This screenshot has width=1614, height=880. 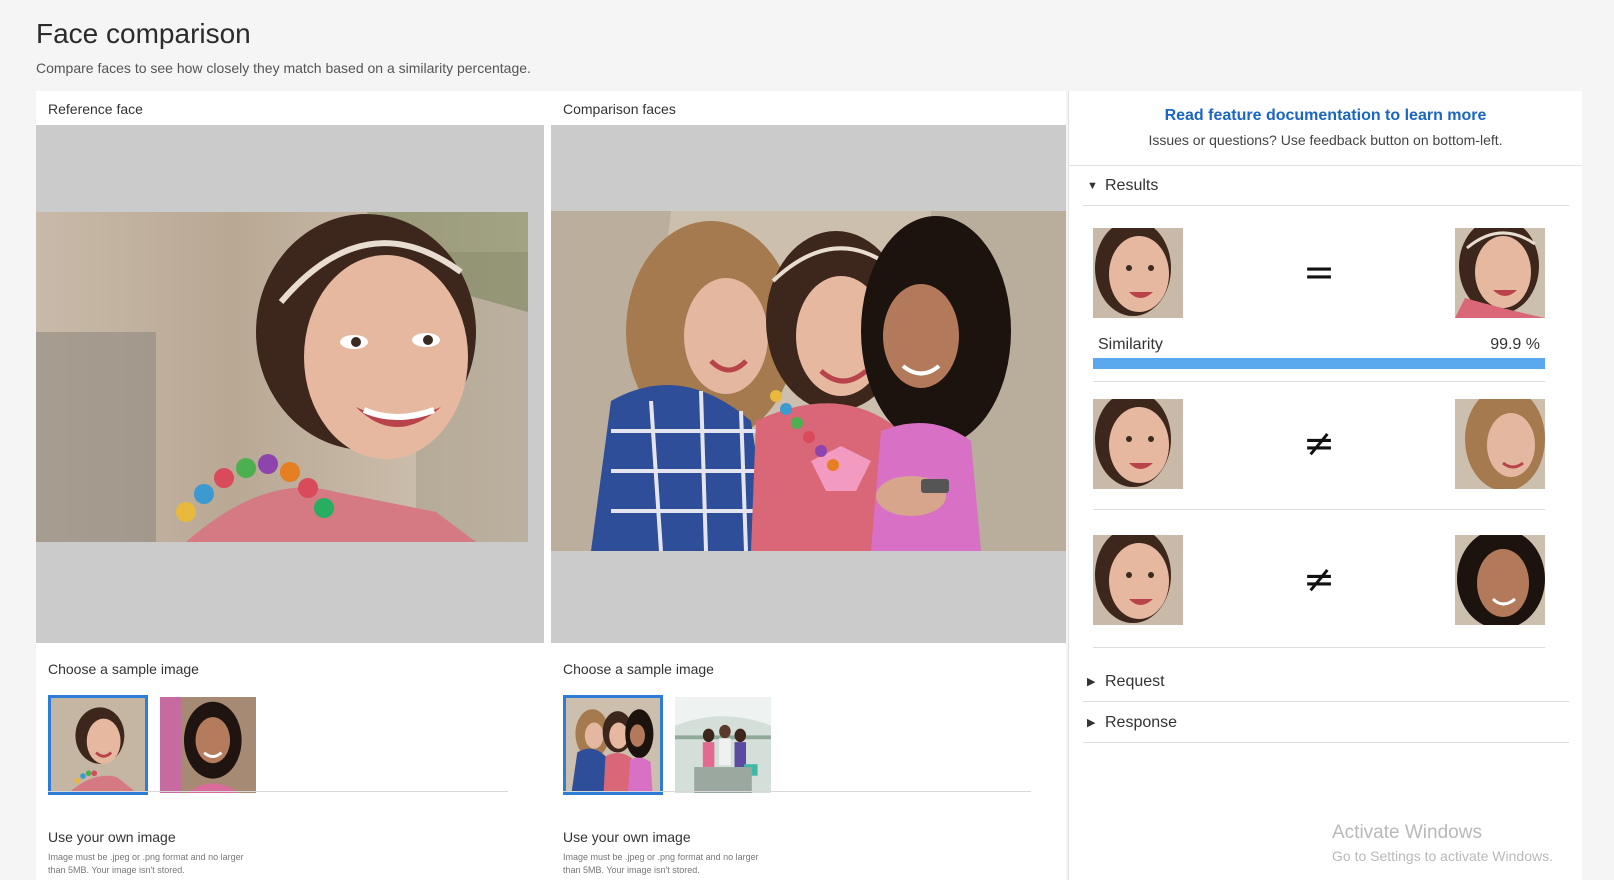 I want to click on reference-face-label: Reference face, so click(x=95, y=109).